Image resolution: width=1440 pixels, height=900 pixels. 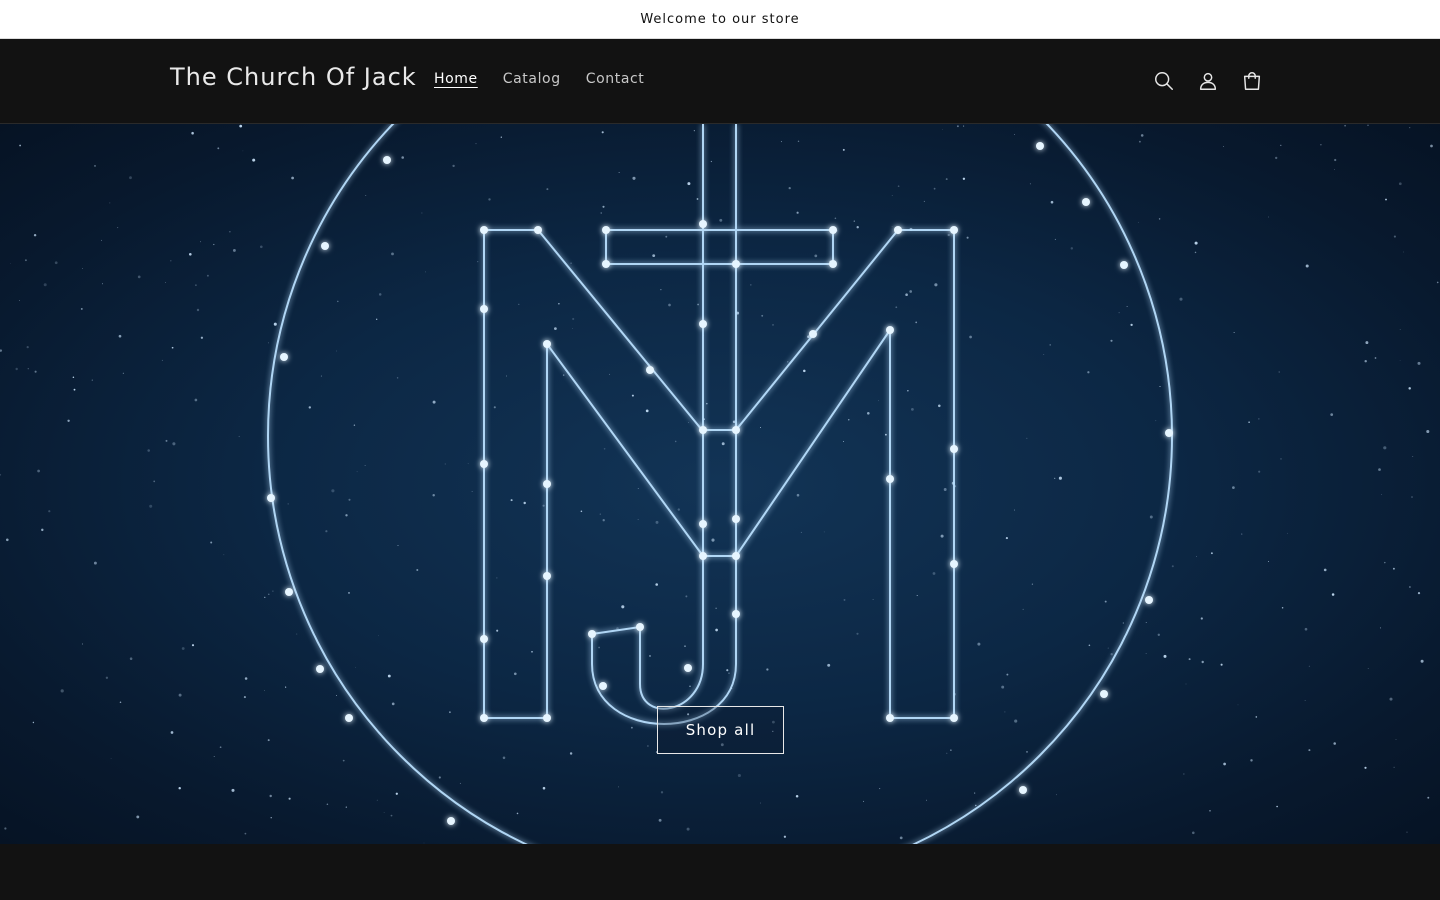 I want to click on cart-icon, so click(x=1252, y=81).